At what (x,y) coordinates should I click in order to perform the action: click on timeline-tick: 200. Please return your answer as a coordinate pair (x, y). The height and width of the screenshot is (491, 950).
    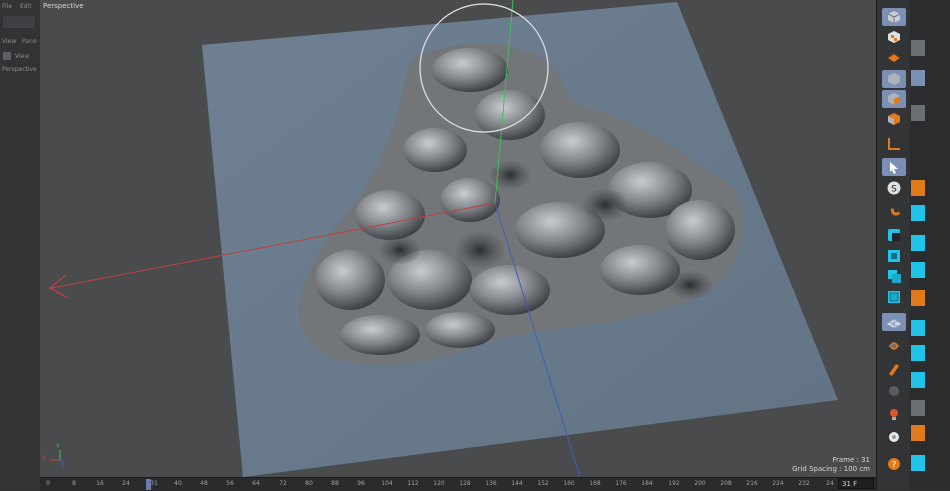
    Looking at the image, I should click on (700, 483).